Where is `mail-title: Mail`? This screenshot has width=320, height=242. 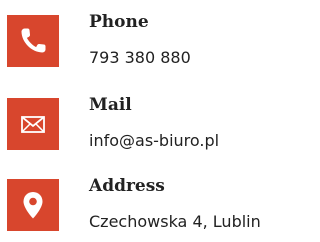 mail-title: Mail is located at coordinates (110, 105).